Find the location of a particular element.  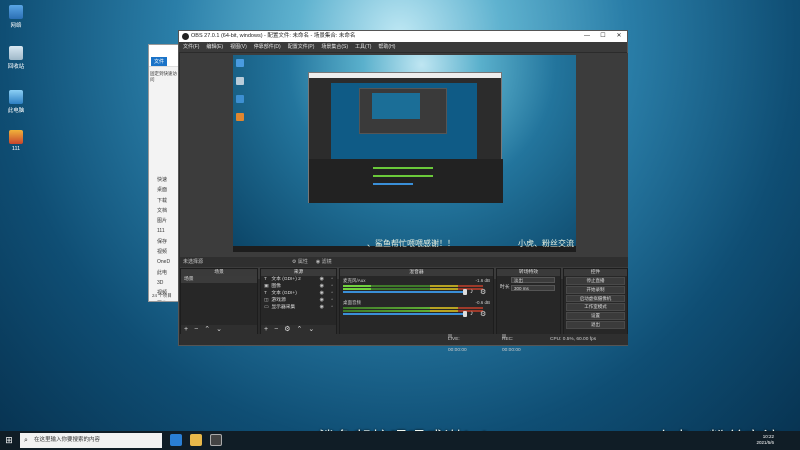

properties-button: ⚙ 属性 is located at coordinates (300, 262).